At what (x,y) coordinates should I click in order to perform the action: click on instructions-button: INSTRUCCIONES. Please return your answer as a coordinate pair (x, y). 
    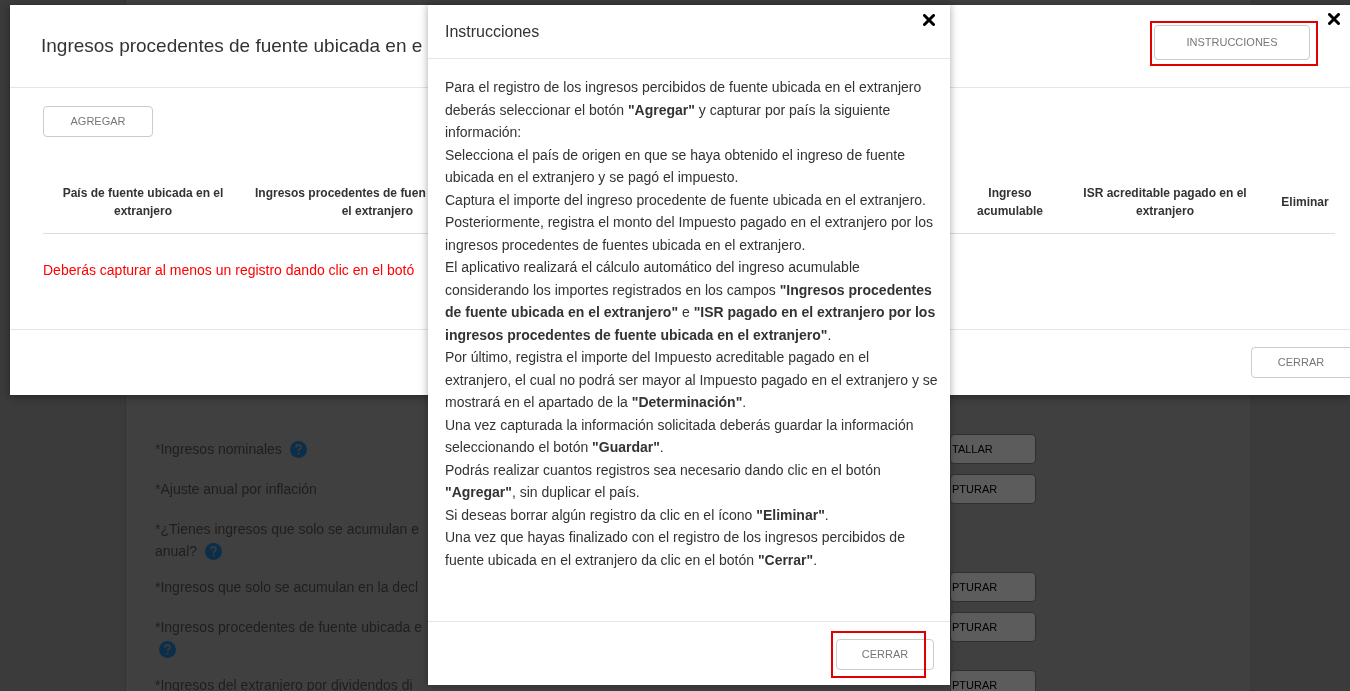
    Looking at the image, I should click on (1232, 42).